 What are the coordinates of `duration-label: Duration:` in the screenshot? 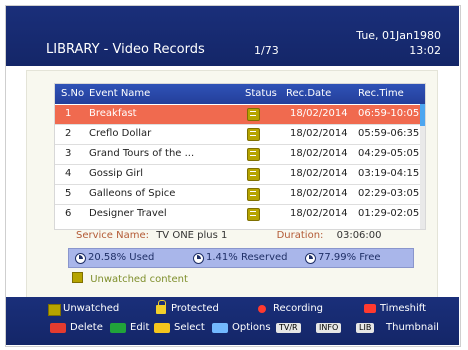 It's located at (300, 235).